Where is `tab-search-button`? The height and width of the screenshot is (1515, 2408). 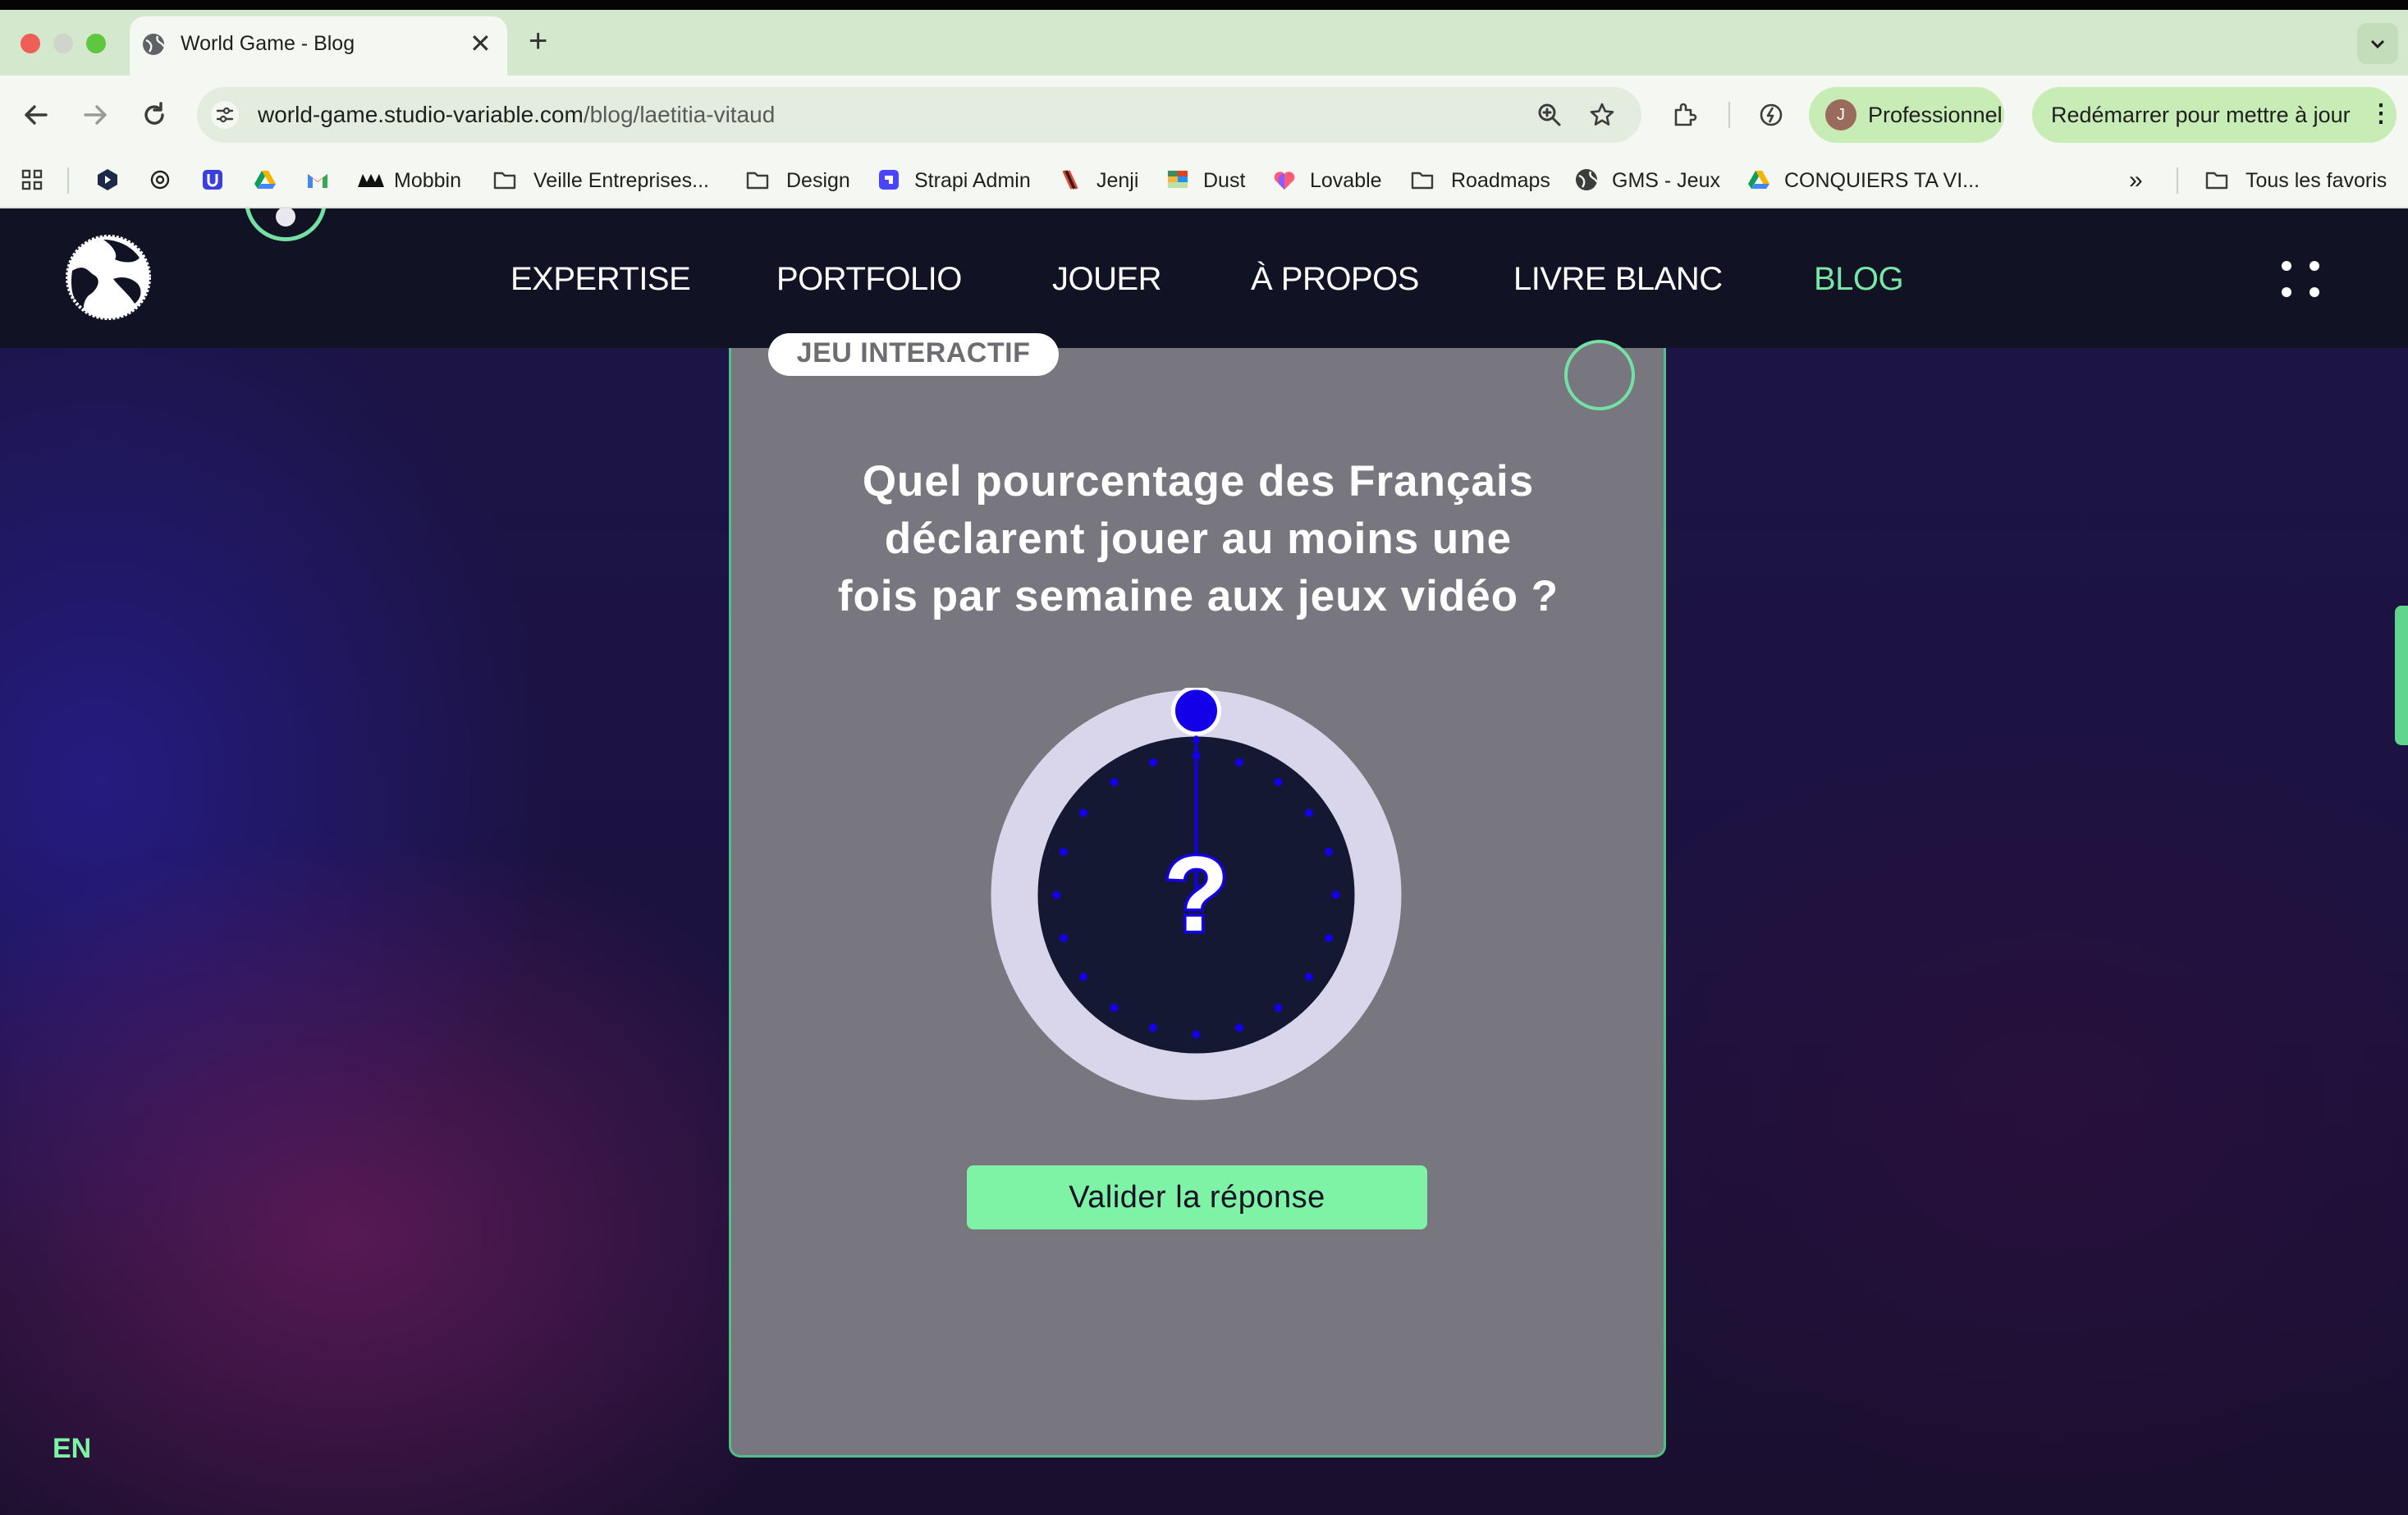 tab-search-button is located at coordinates (2377, 44).